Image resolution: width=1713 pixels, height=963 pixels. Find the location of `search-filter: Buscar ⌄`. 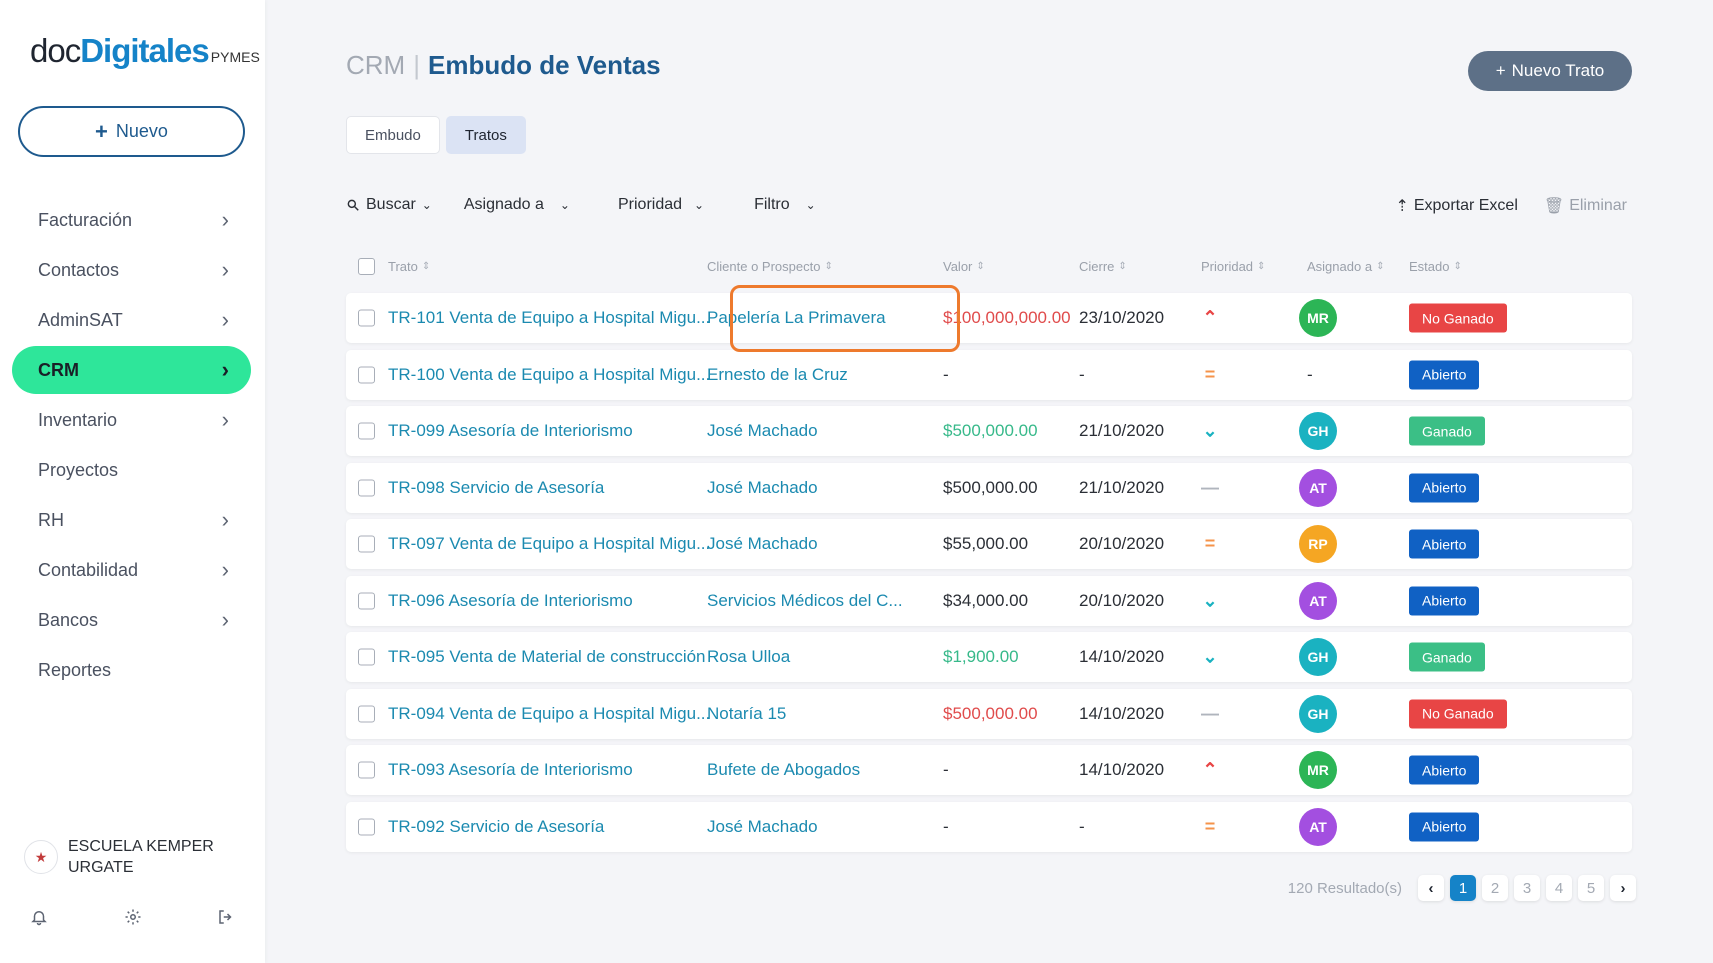

search-filter: Buscar ⌄ is located at coordinates (389, 205).